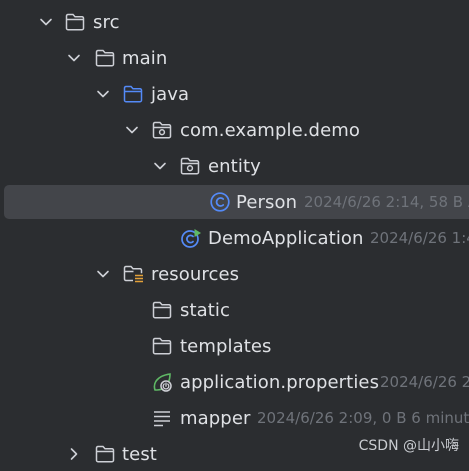 The width and height of the screenshot is (469, 471). What do you see at coordinates (408, 446) in the screenshot?
I see `csdn-watermark: CSDN @山小嗨` at bounding box center [408, 446].